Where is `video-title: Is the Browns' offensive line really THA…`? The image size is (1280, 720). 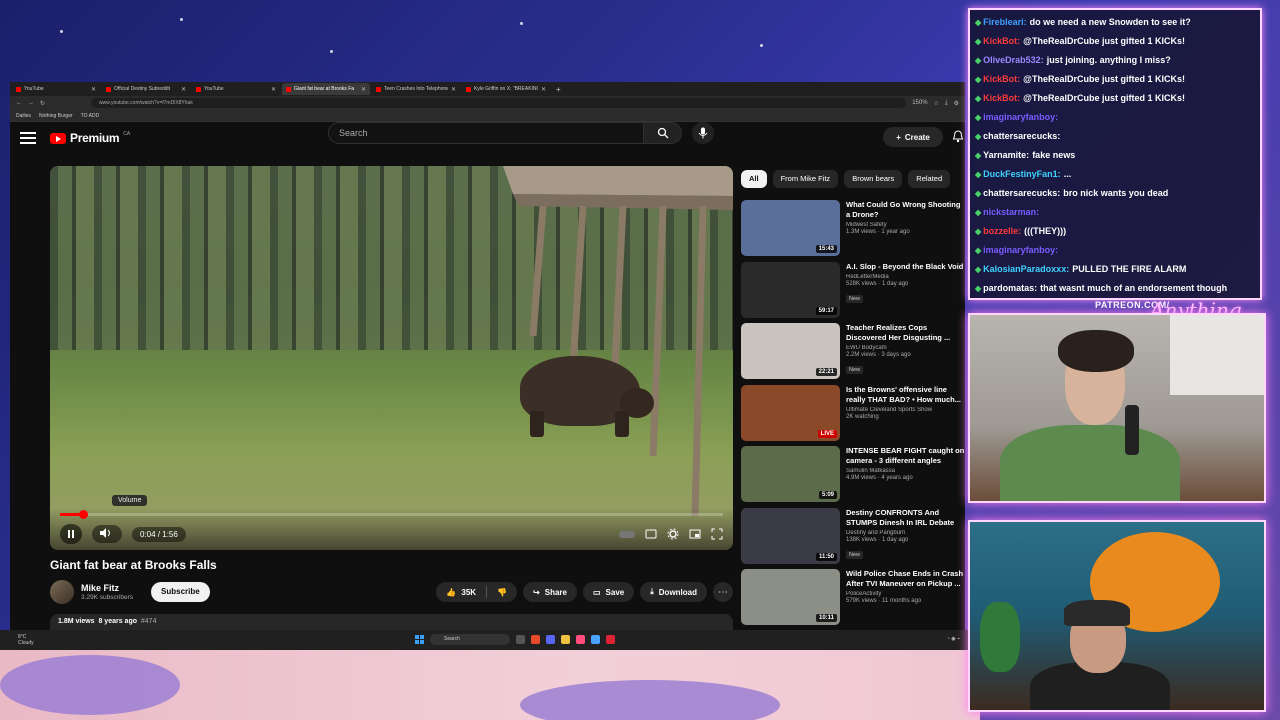 video-title: Is the Browns' offensive line really THA… is located at coordinates (905, 395).